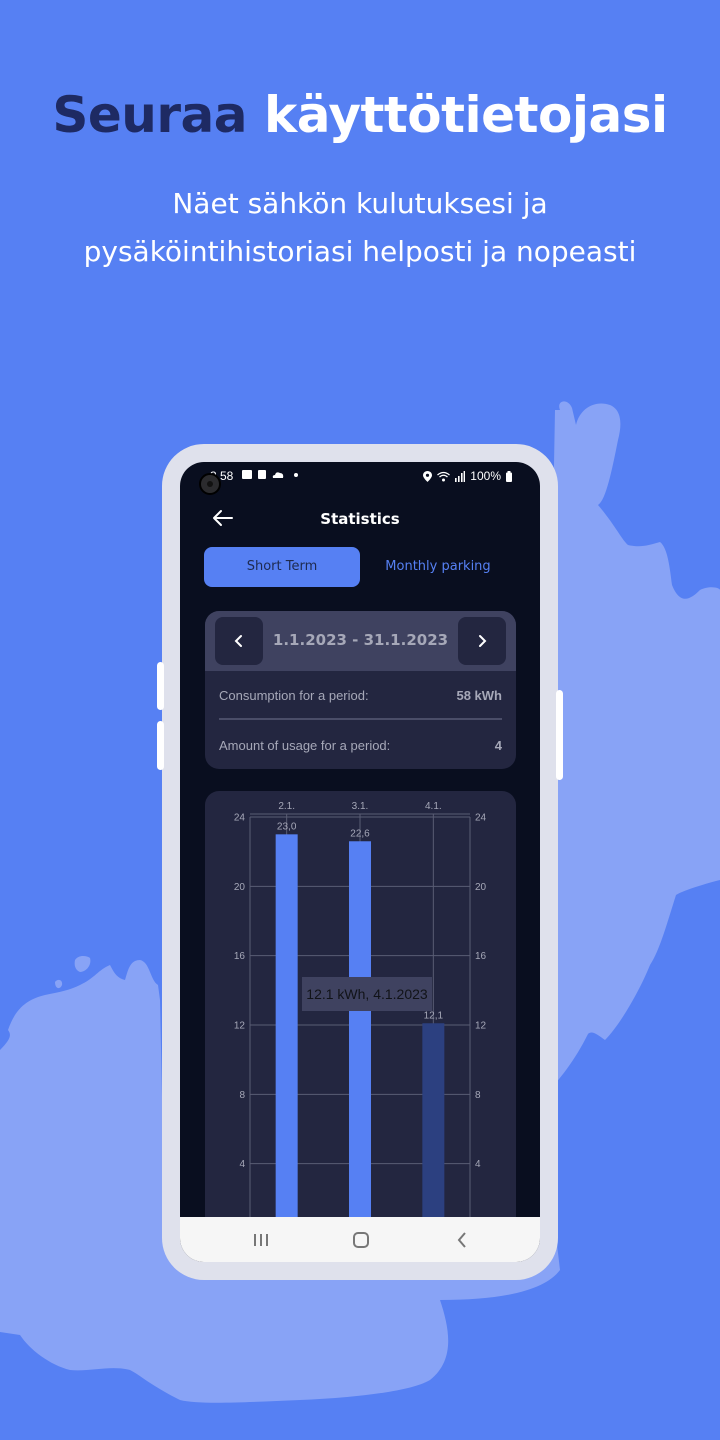 Image resolution: width=720 pixels, height=1440 pixels. Describe the element at coordinates (160, 745) in the screenshot. I see `volume-down-button` at that location.